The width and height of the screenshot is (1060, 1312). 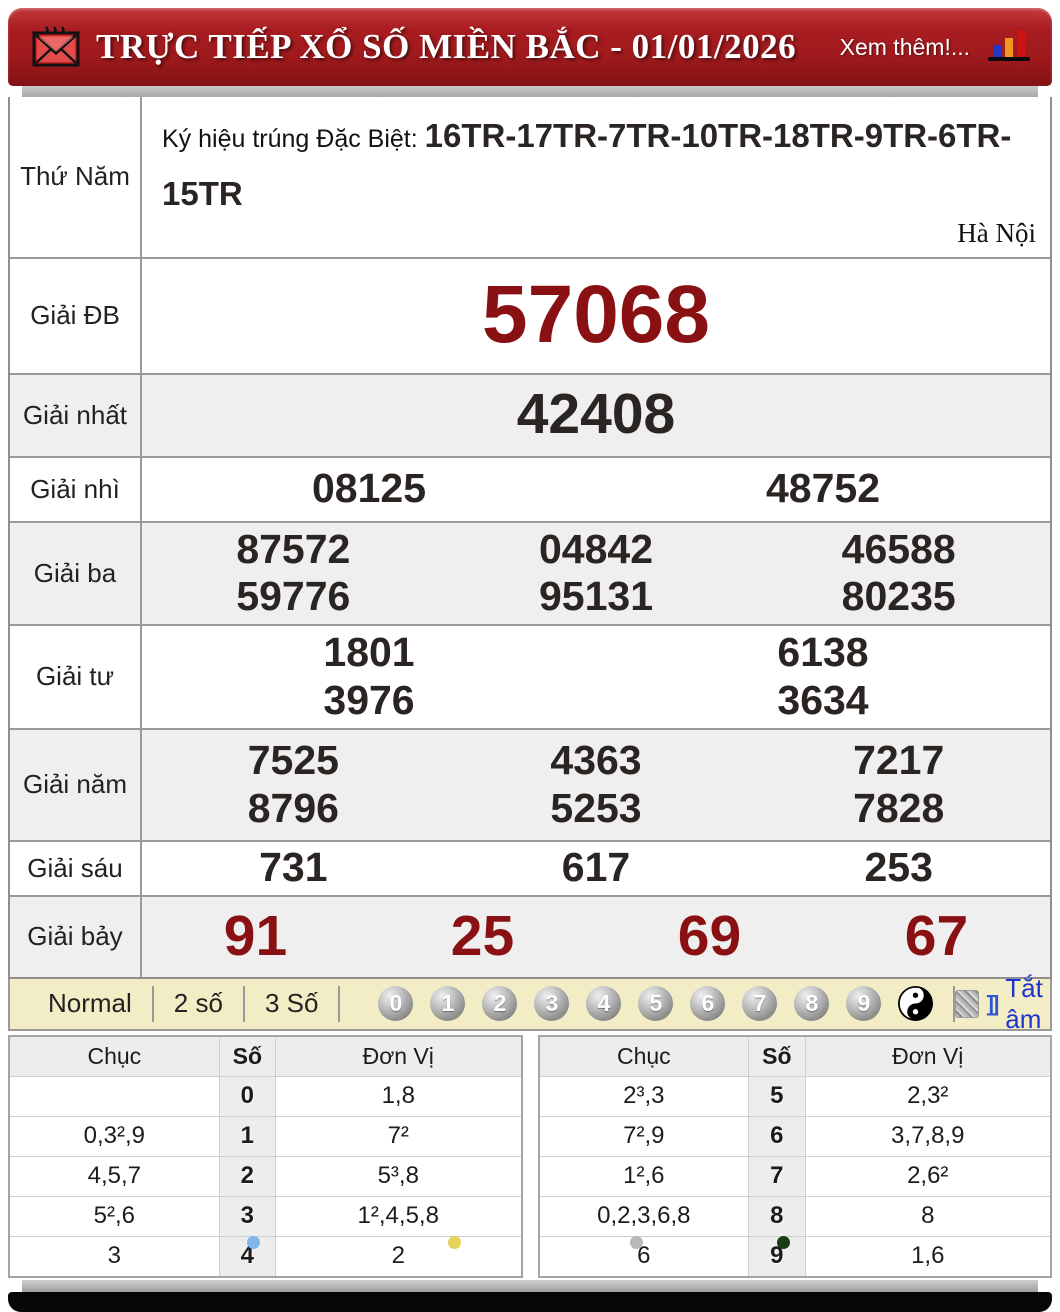 What do you see at coordinates (448, 1003) in the screenshot?
I see `number-ball-1: 1` at bounding box center [448, 1003].